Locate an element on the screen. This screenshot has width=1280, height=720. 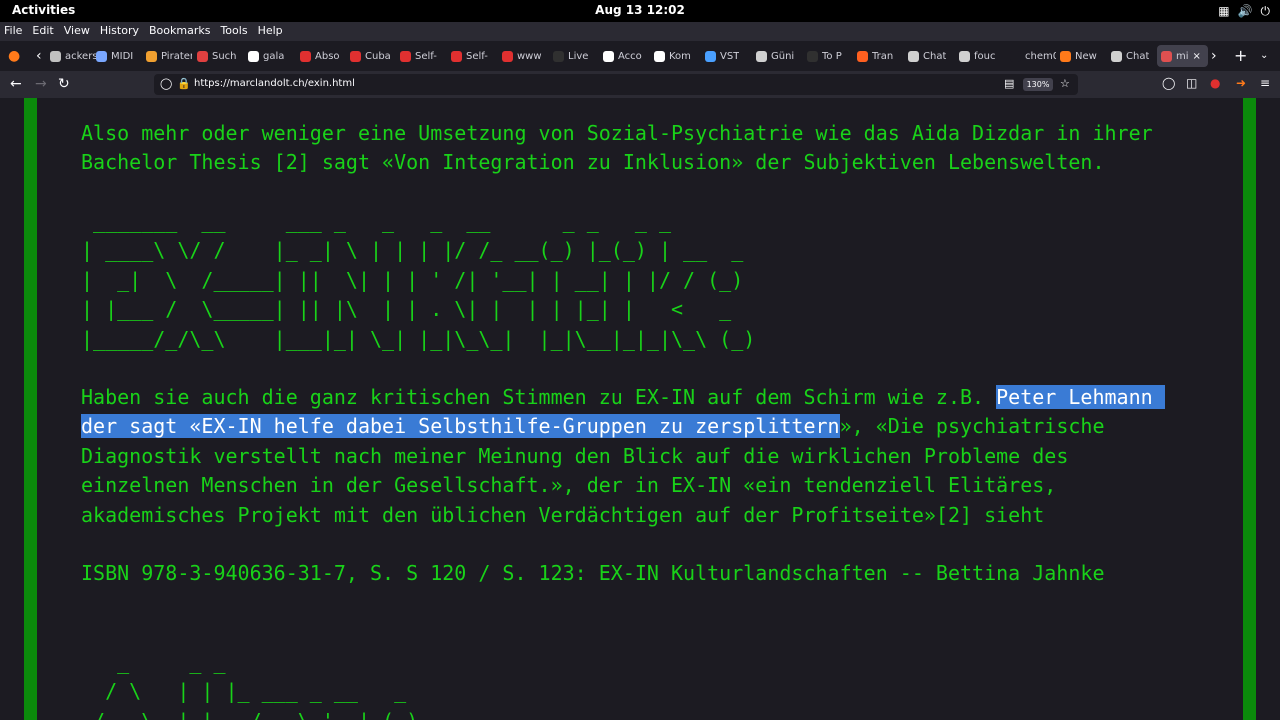
menu-history: History is located at coordinates (119, 31).